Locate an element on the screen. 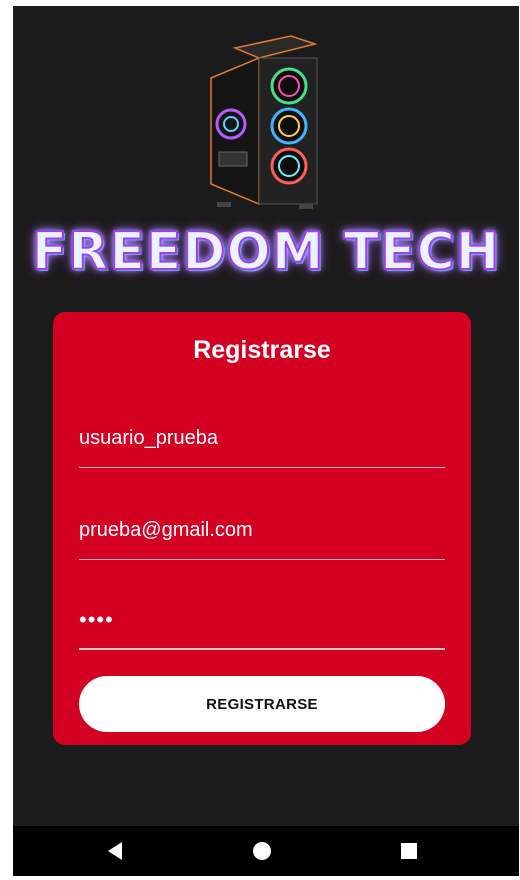  email-field-wrapper is located at coordinates (262, 534).